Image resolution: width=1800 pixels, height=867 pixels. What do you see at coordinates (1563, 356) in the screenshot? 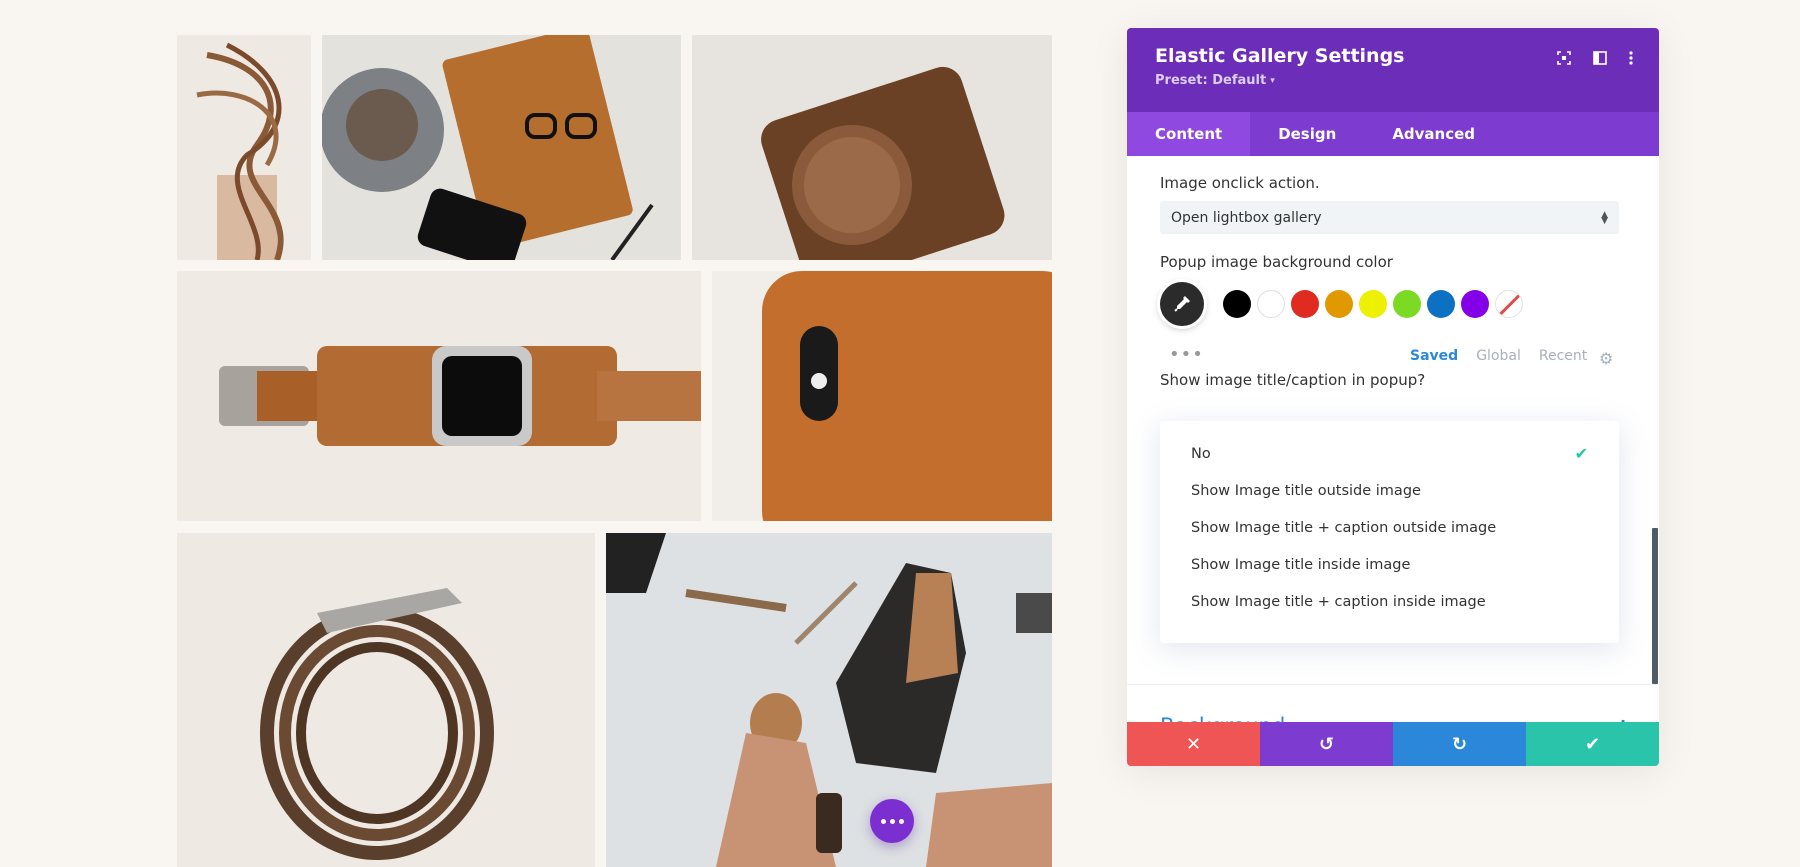
I see `palette-tab-recent: Recent` at bounding box center [1563, 356].